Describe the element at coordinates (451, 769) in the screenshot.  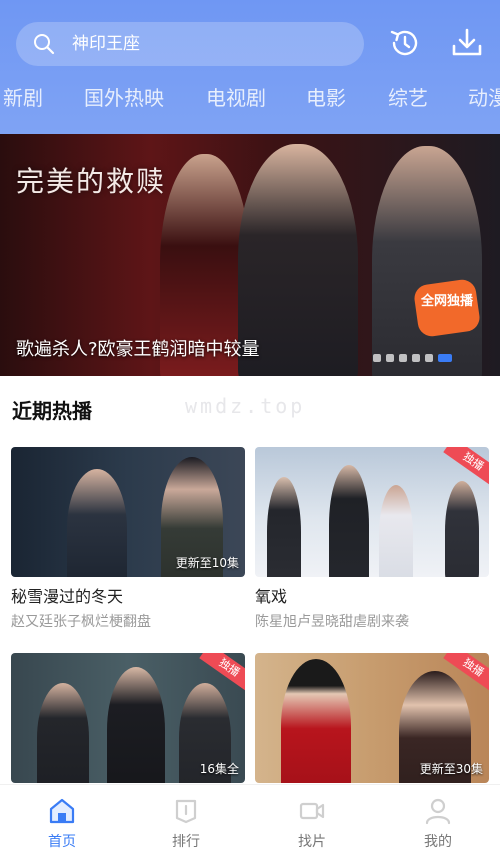
I see `episode-label: 更新至30集` at that location.